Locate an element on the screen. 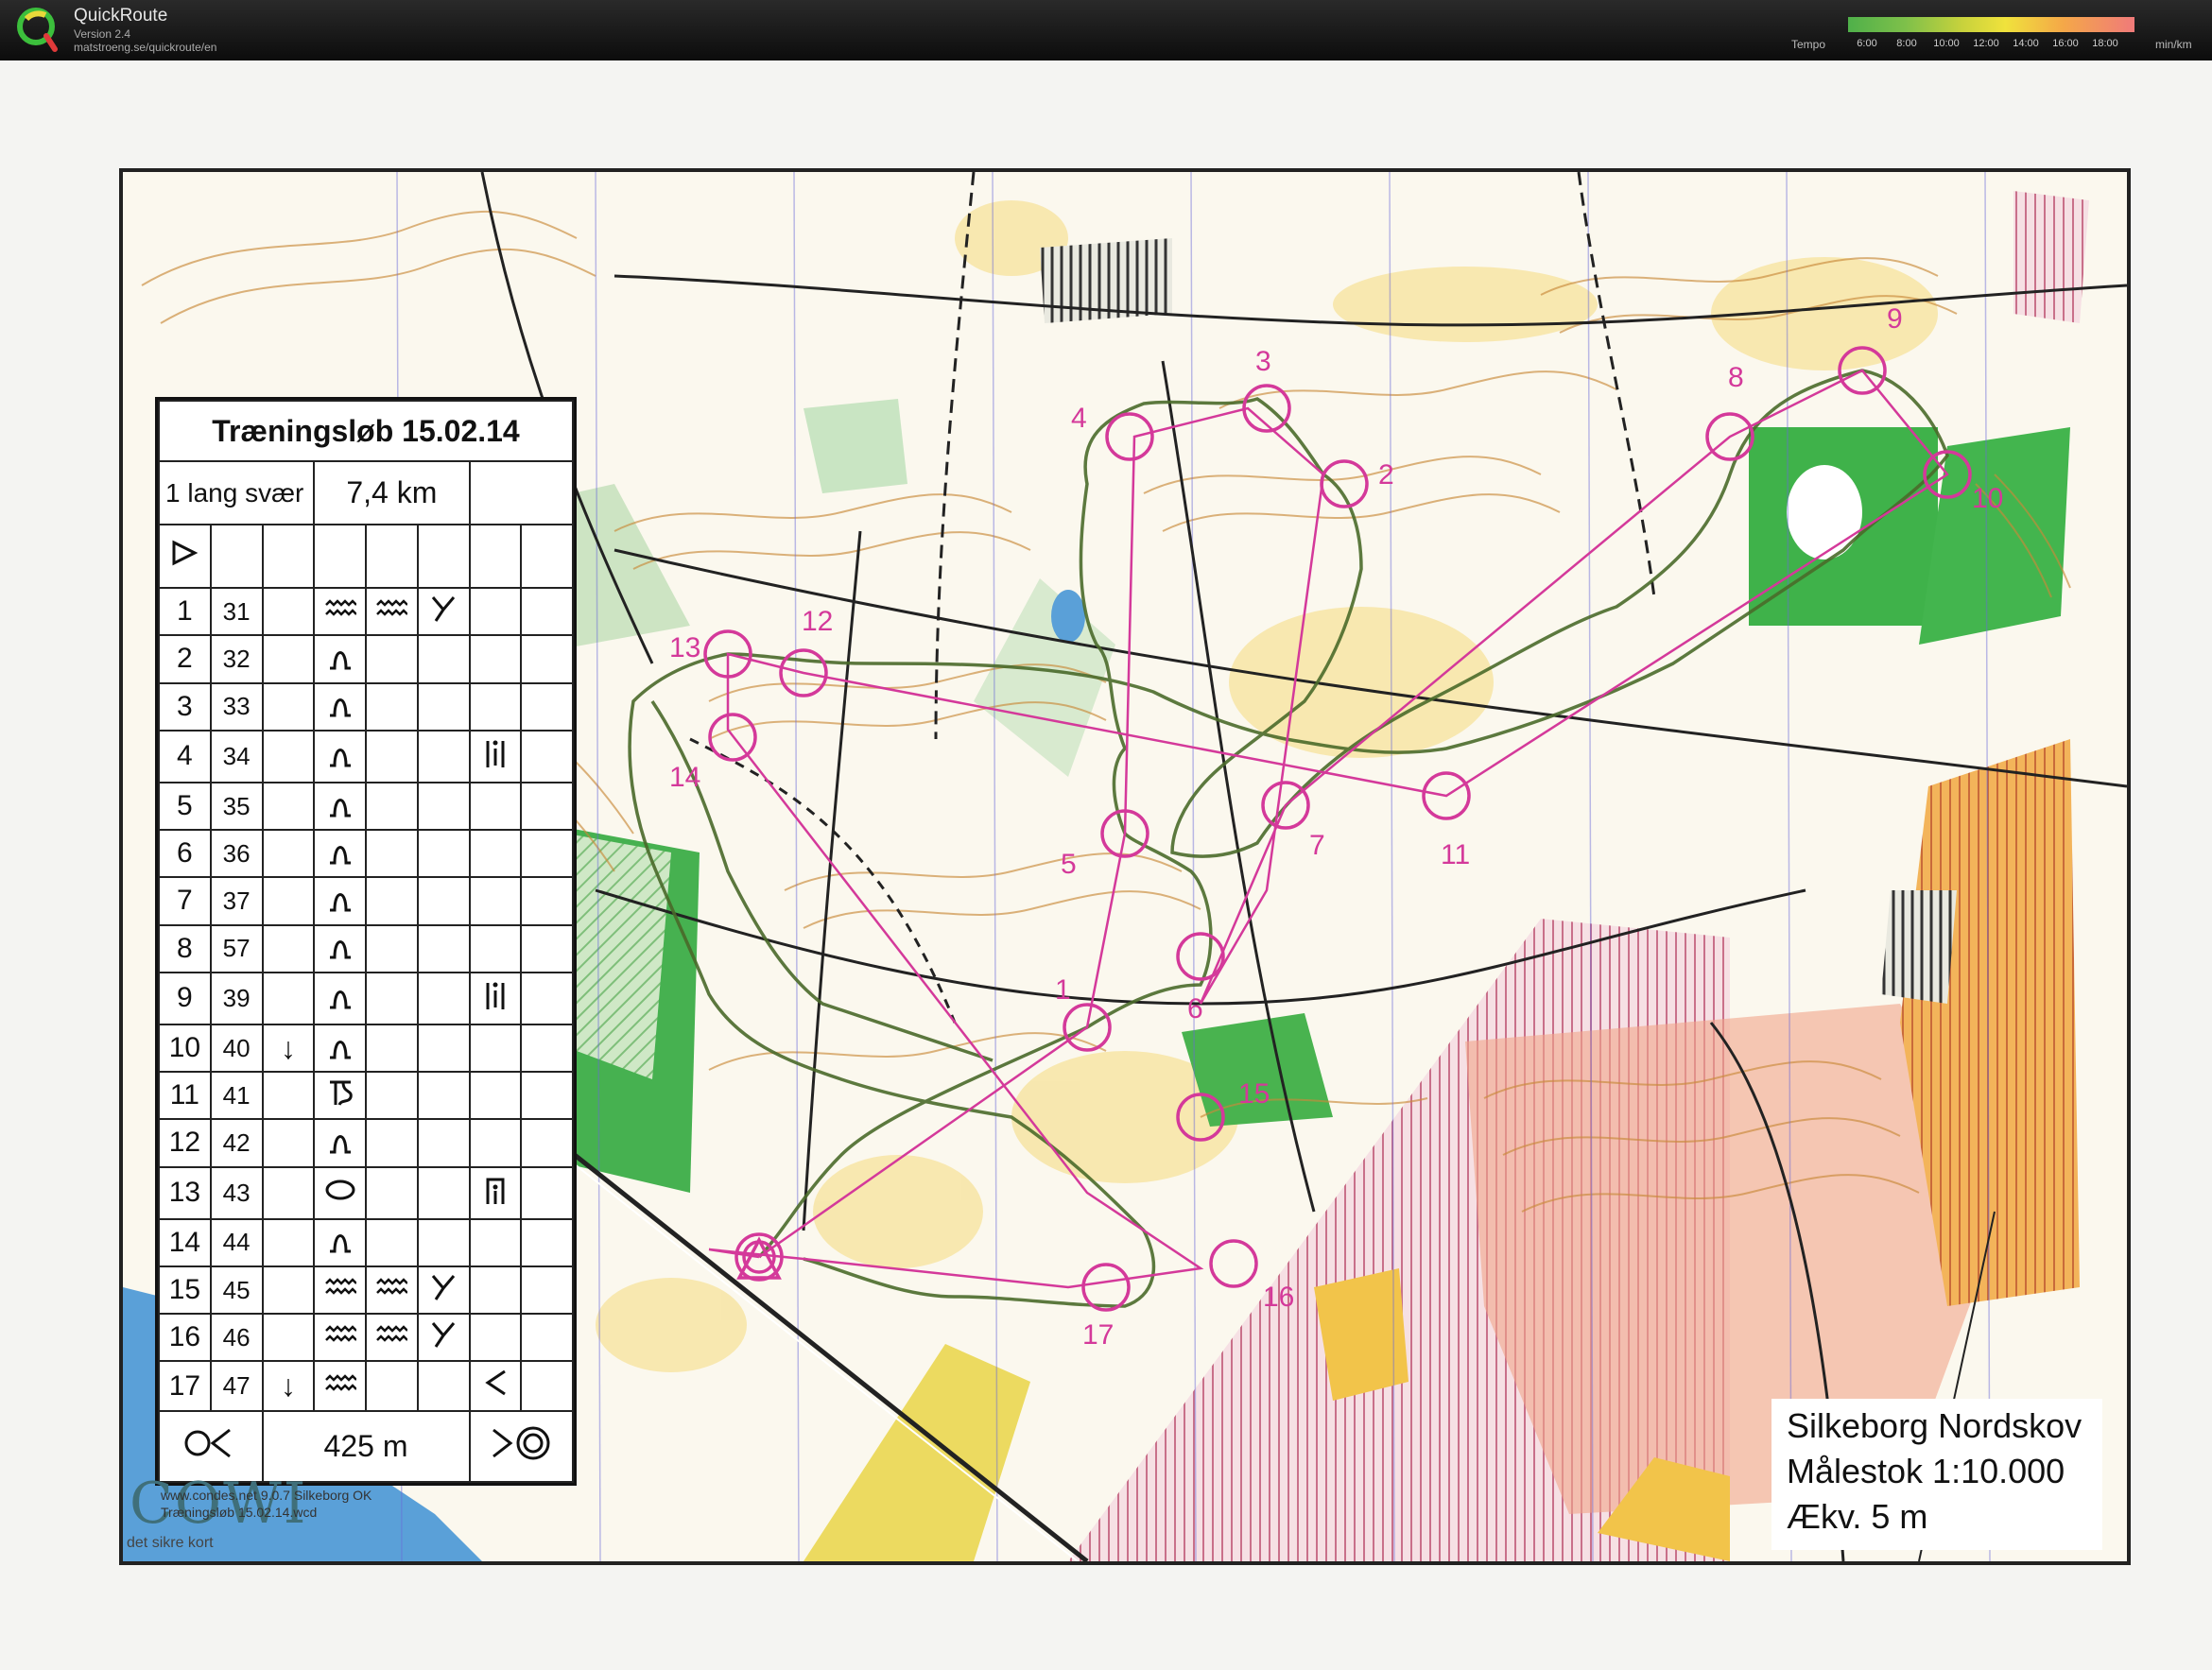 The height and width of the screenshot is (1670, 2212). control-number: 9 is located at coordinates (185, 998).